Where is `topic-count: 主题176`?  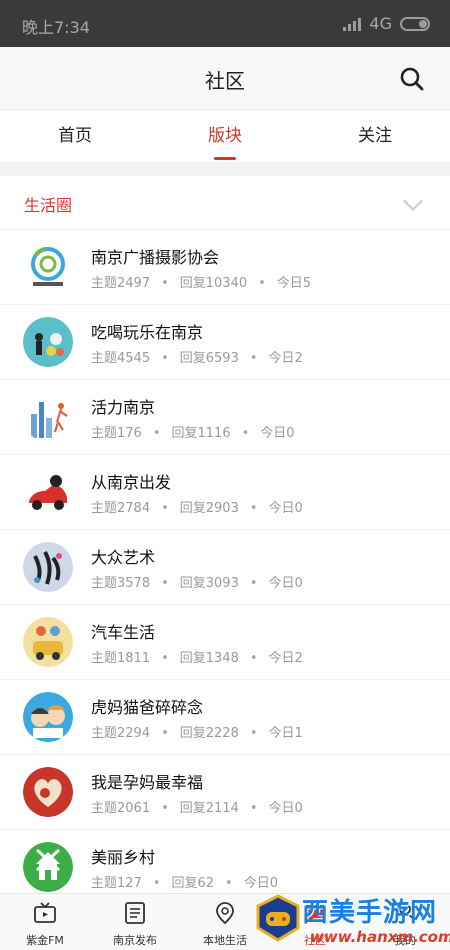
topic-count: 主题176 is located at coordinates (116, 433).